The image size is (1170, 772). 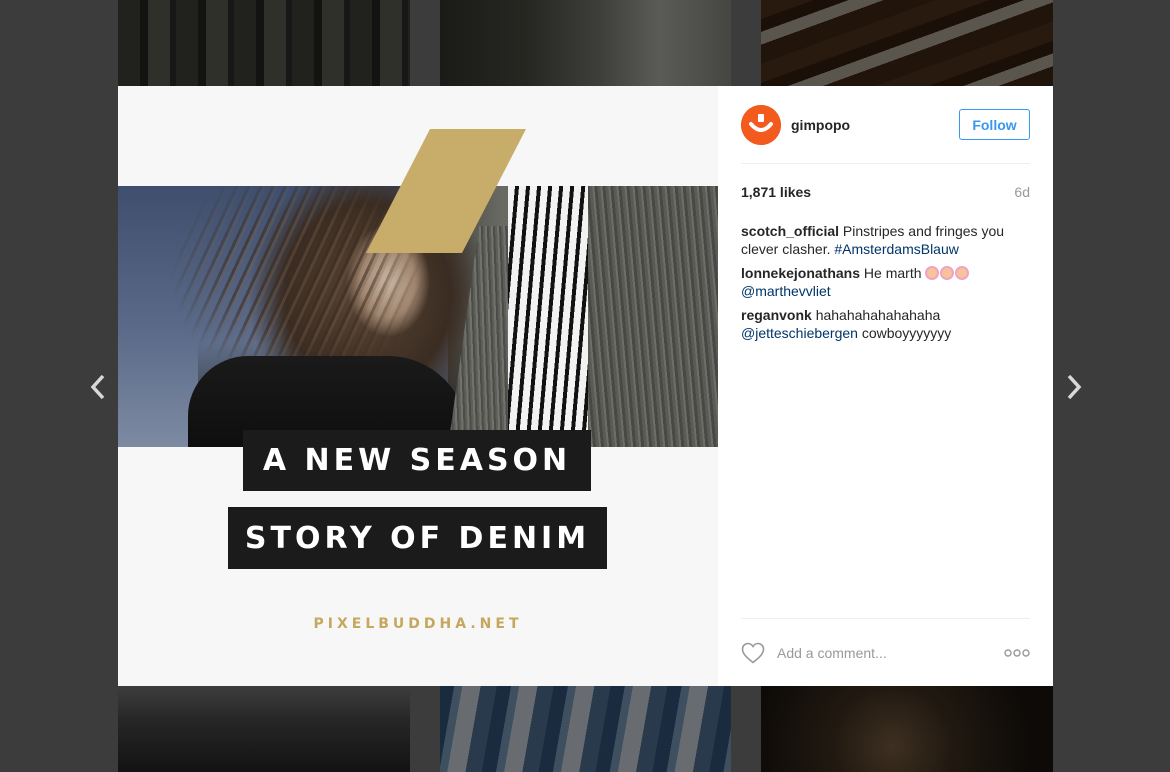 What do you see at coordinates (776, 315) in the screenshot?
I see `comment-username: reganvonk` at bounding box center [776, 315].